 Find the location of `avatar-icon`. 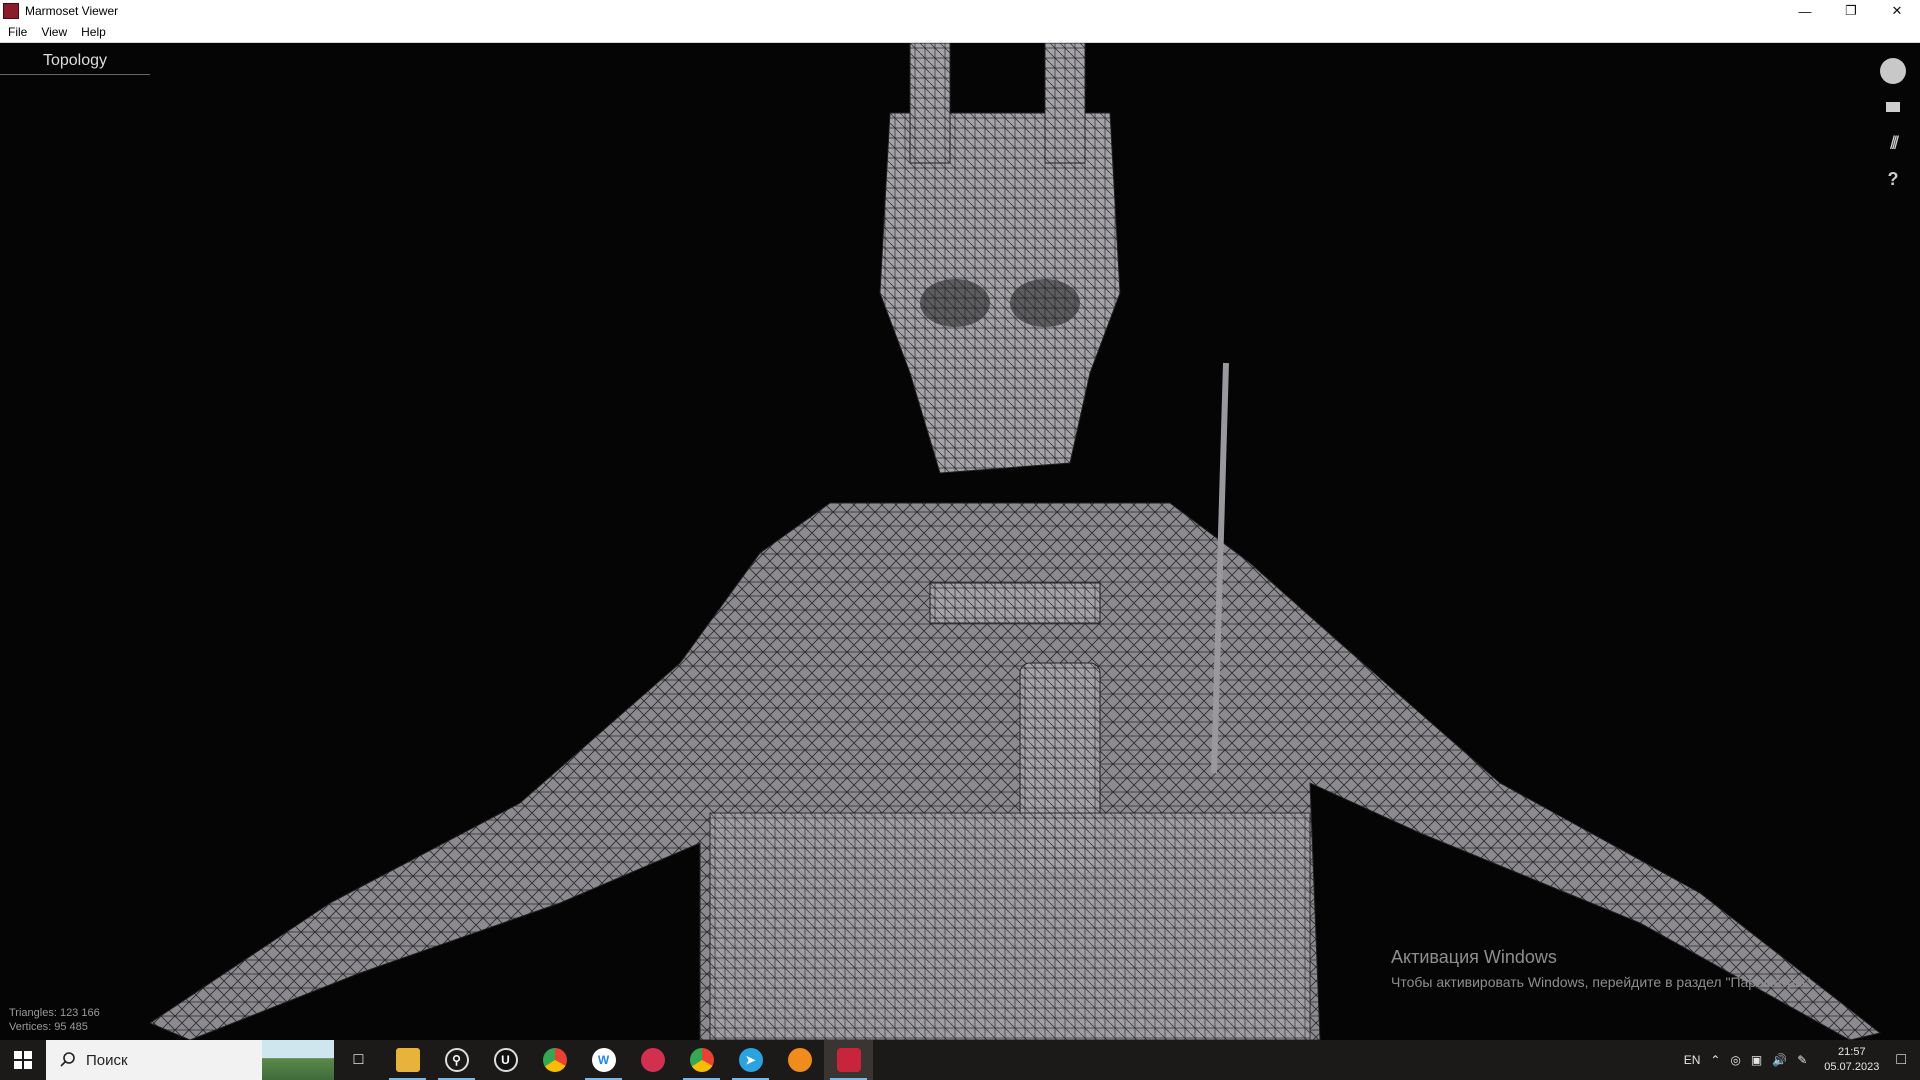

avatar-icon is located at coordinates (1893, 71).